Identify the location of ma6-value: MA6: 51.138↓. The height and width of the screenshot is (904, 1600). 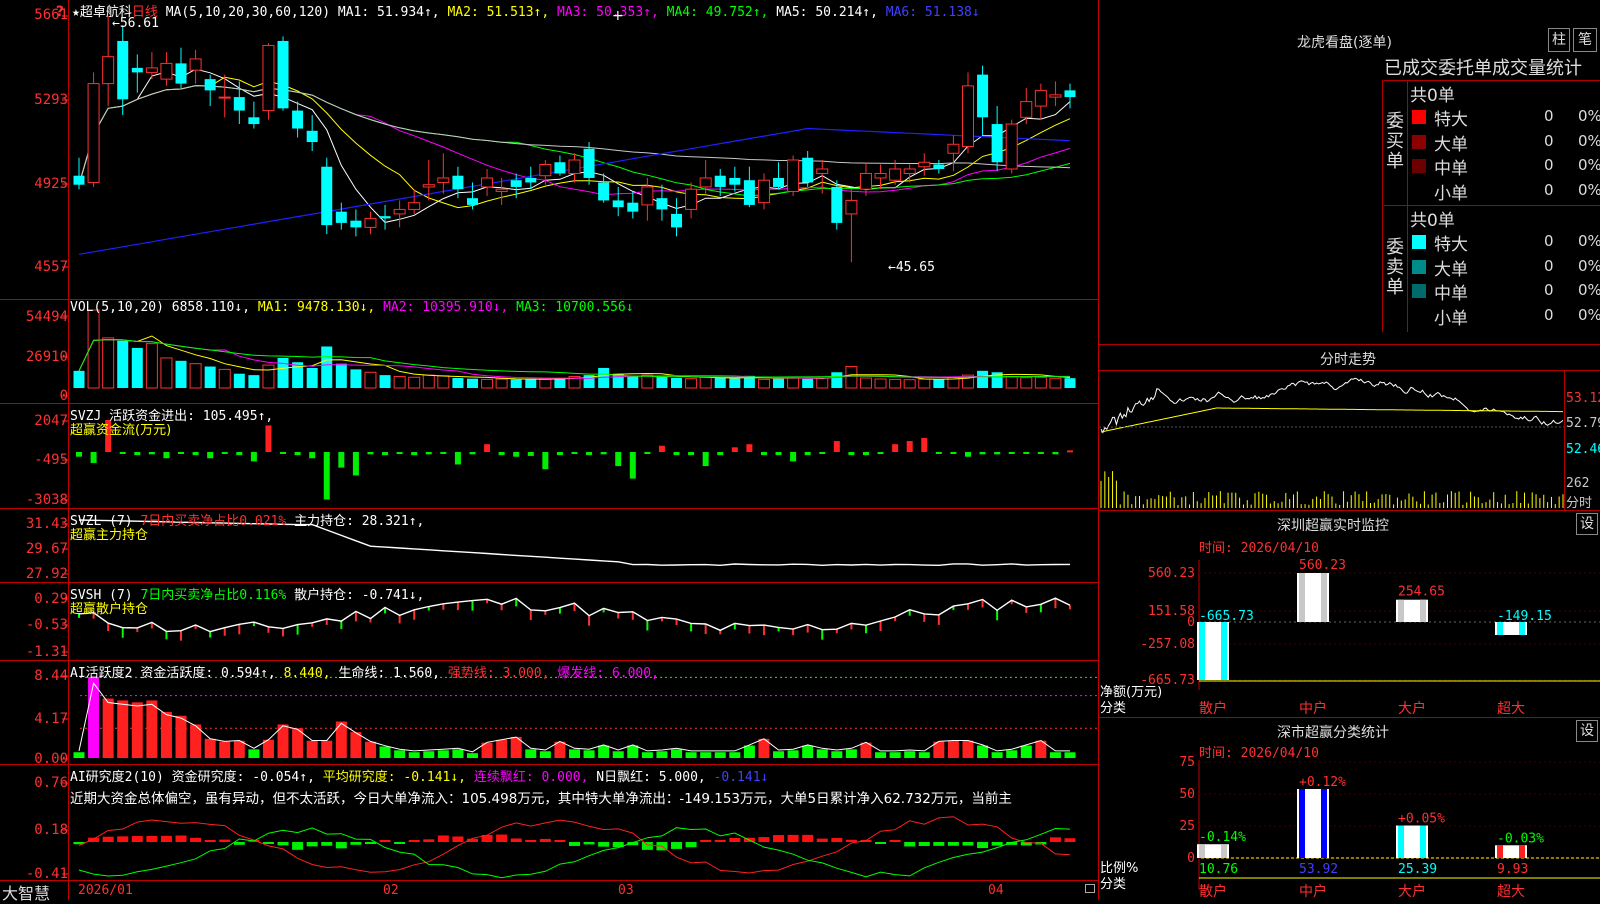
(932, 12).